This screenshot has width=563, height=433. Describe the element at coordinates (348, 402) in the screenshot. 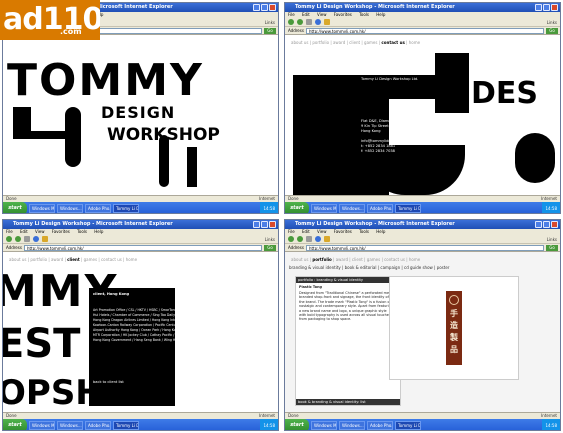

I see `portfolio-panel-footer: book & branding & visual identity: list` at that location.